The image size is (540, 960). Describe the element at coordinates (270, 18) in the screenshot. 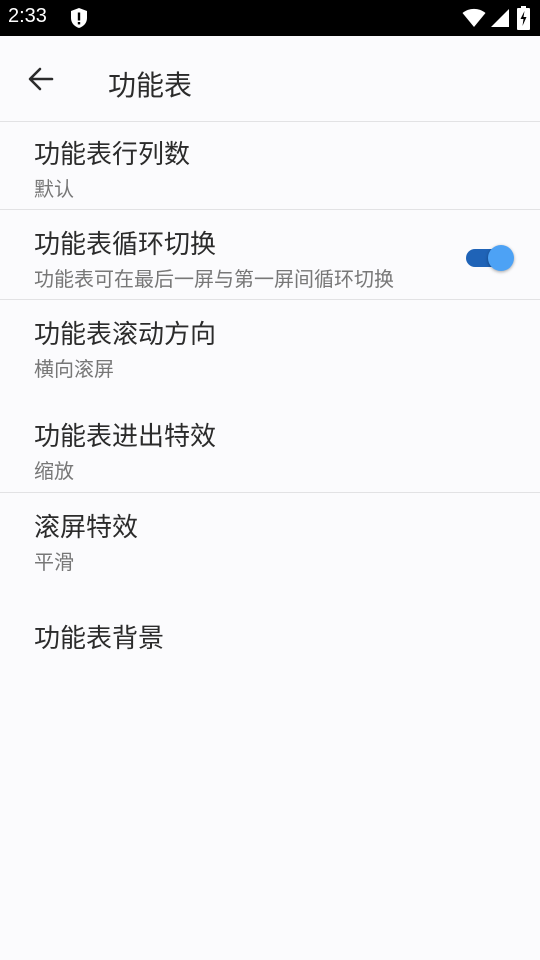

I see `status-bar: 2:33` at that location.